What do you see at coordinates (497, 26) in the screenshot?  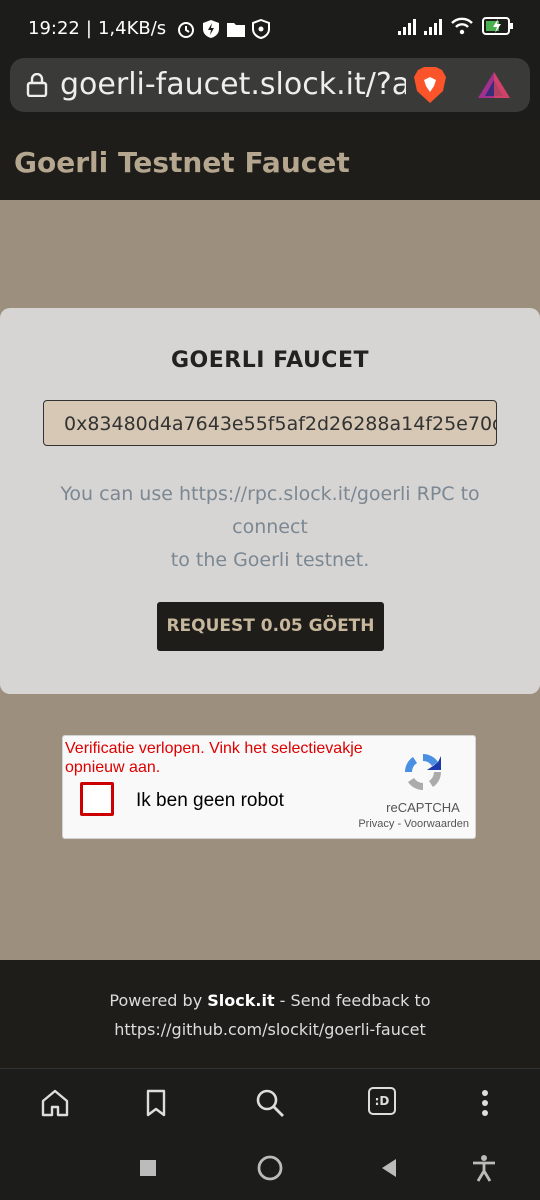 I see `battery-charging-icon` at bounding box center [497, 26].